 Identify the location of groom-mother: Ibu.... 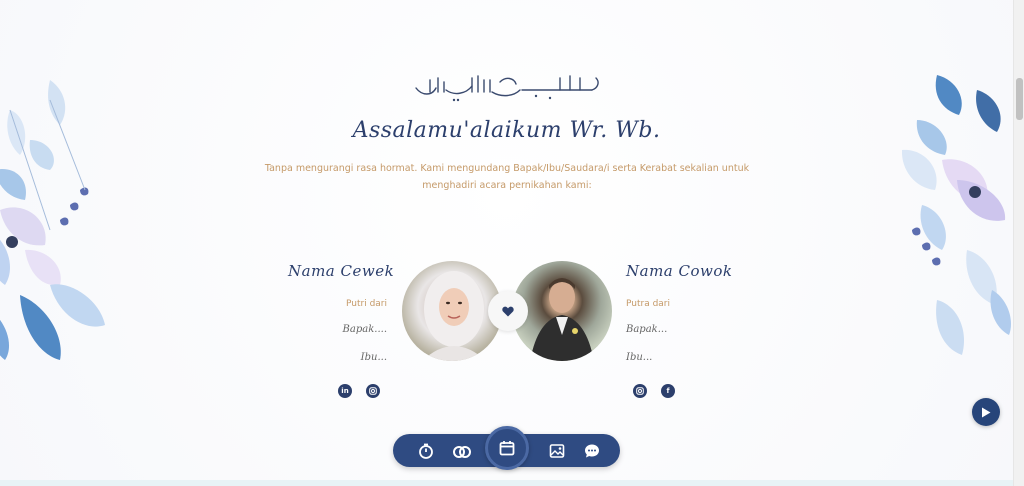
(639, 357).